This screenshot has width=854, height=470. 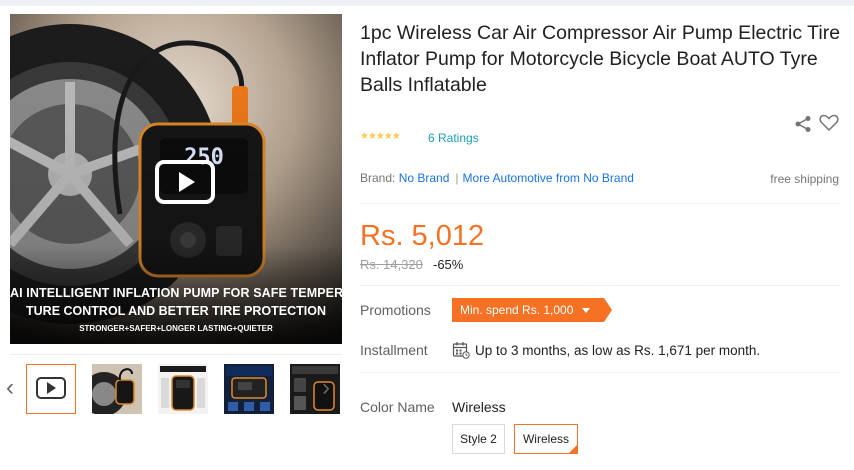 What do you see at coordinates (479, 407) in the screenshot?
I see `selected-color-value: Wireless` at bounding box center [479, 407].